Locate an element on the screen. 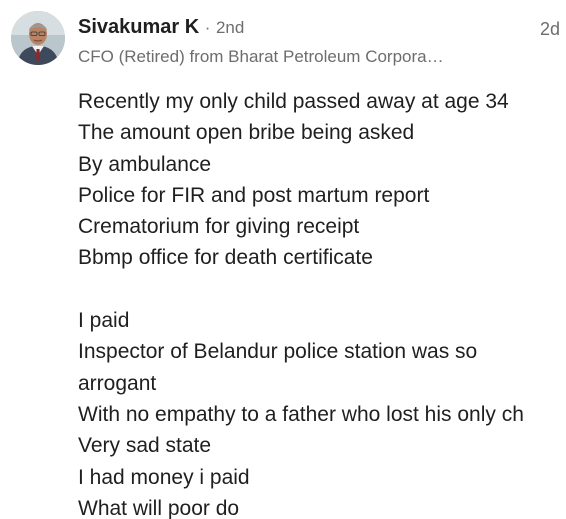 The width and height of the screenshot is (566, 519). author-name: Sivakumar K is located at coordinates (138, 27).